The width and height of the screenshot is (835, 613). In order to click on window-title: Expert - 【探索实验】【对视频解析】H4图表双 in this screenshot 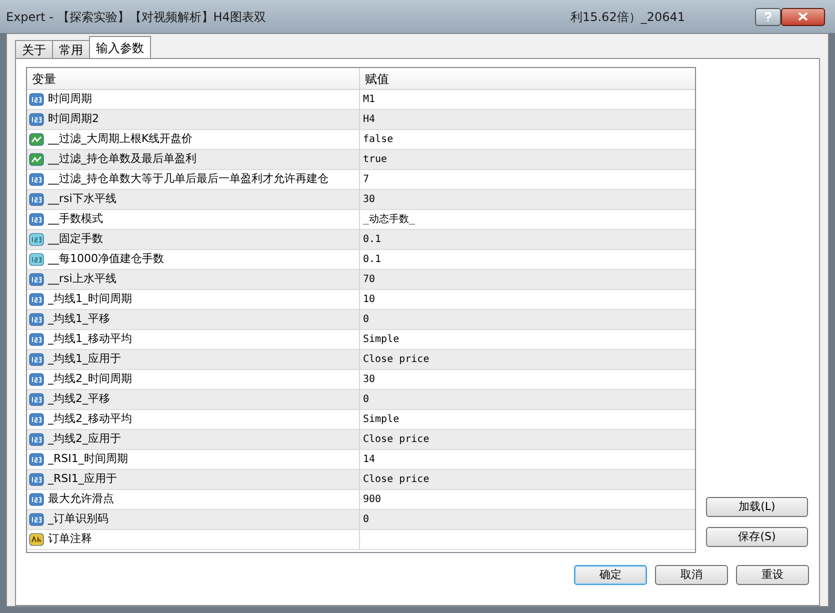, I will do `click(136, 17)`.